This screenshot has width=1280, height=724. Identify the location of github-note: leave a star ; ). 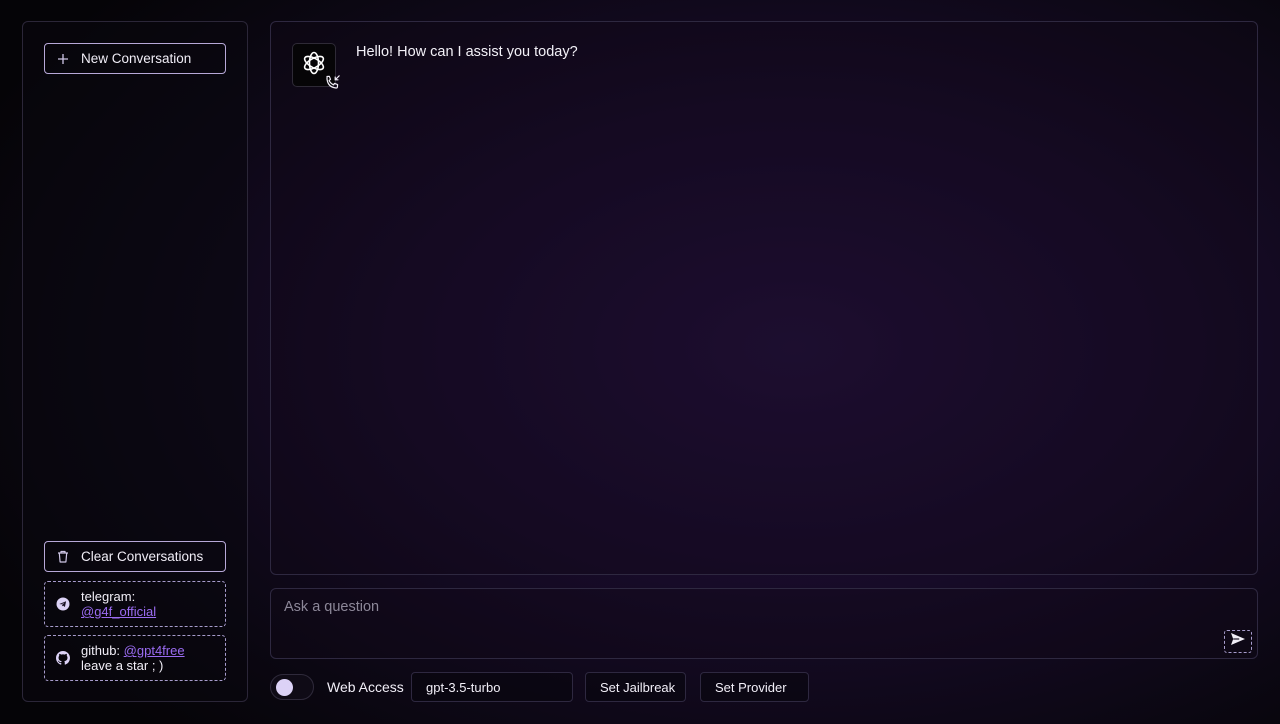
(122, 665).